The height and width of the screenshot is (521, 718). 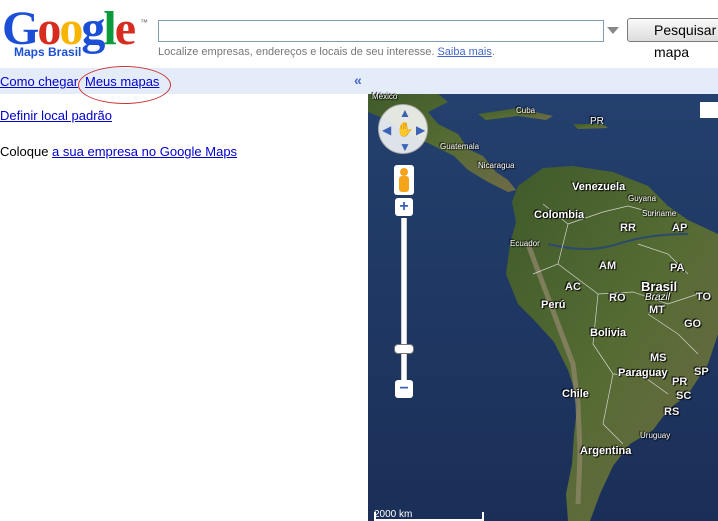 What do you see at coordinates (659, 213) in the screenshot?
I see `map-label-suriname: Suriname` at bounding box center [659, 213].